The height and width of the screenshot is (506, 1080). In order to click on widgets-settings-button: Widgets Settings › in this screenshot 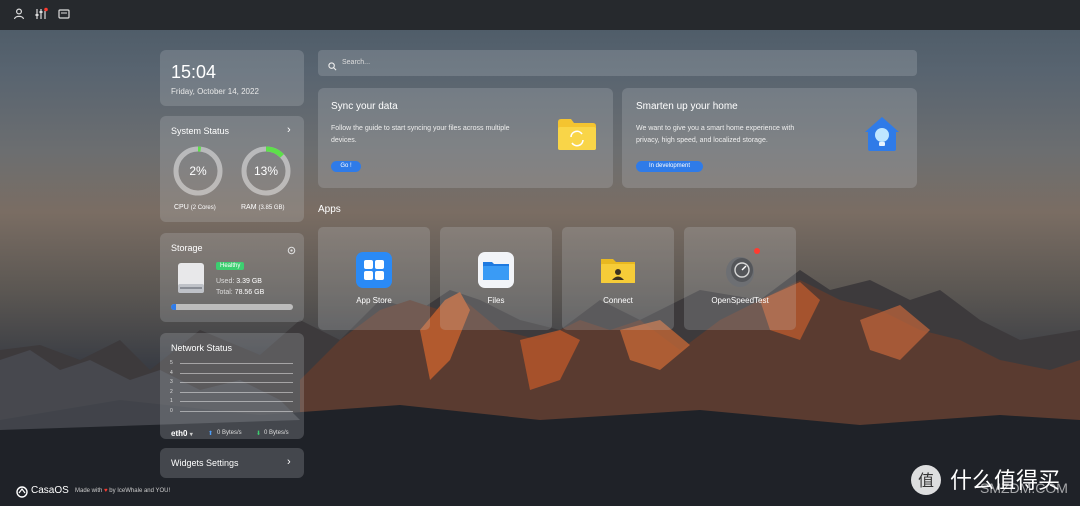, I will do `click(232, 463)`.